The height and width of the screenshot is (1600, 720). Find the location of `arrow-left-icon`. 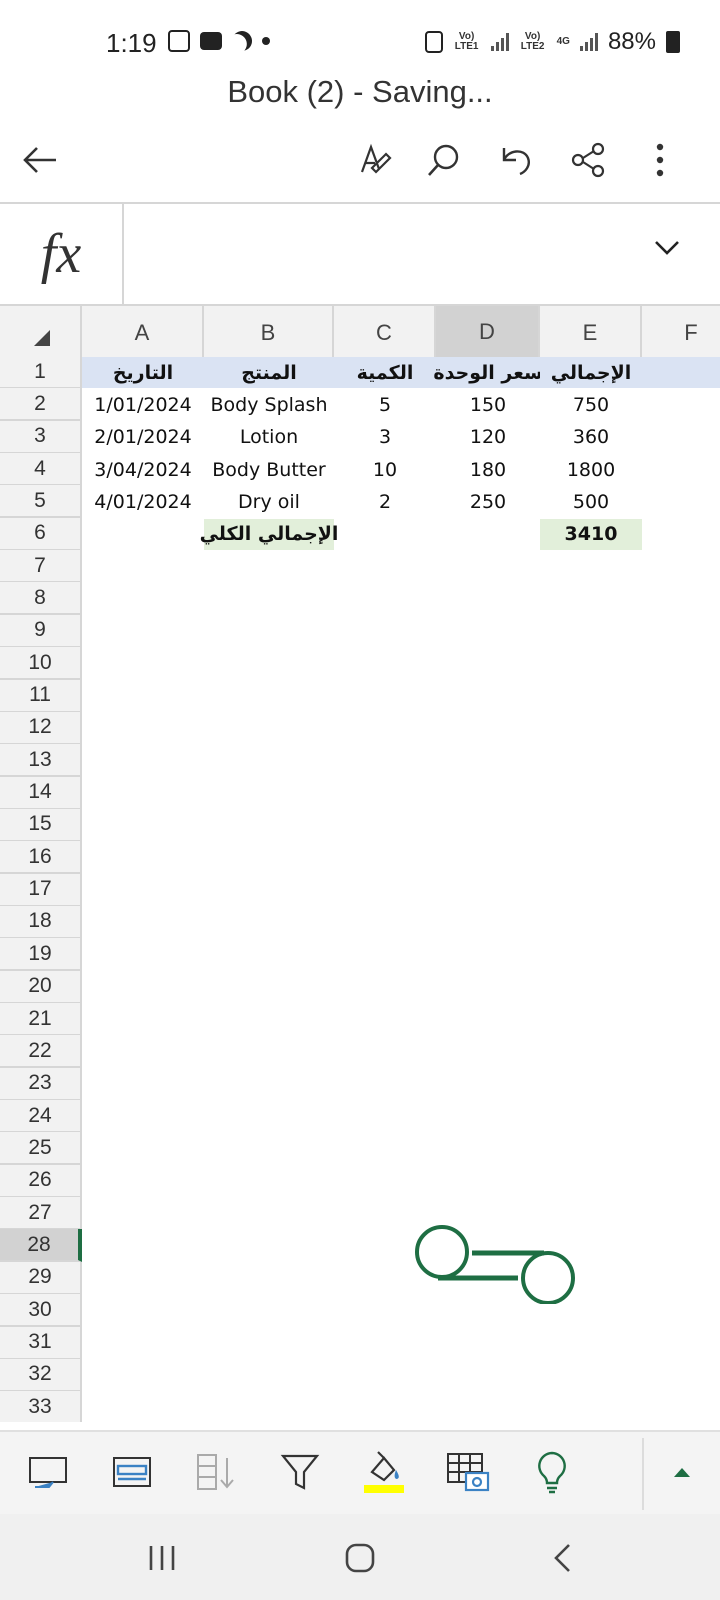

arrow-left-icon is located at coordinates (39, 160).